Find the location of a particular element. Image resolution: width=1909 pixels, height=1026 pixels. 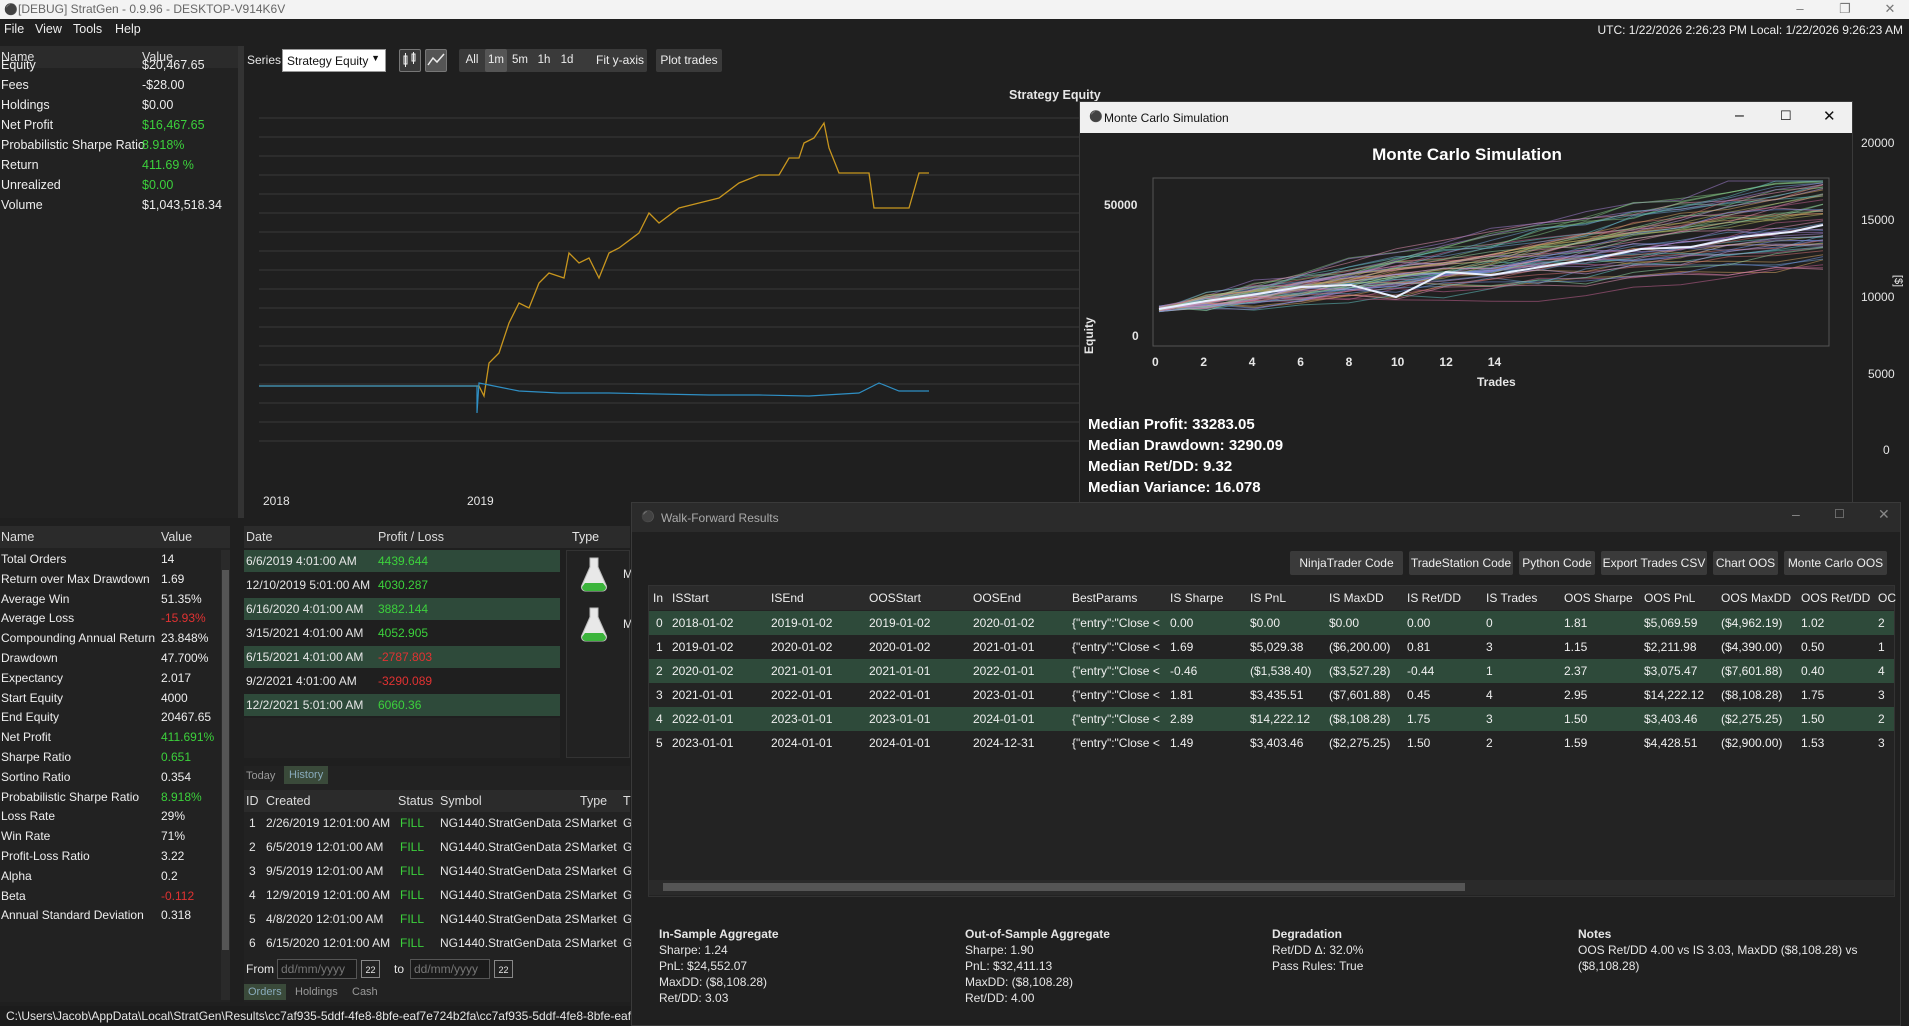

wf-cell: 2019-01-02 is located at coordinates (802, 623).